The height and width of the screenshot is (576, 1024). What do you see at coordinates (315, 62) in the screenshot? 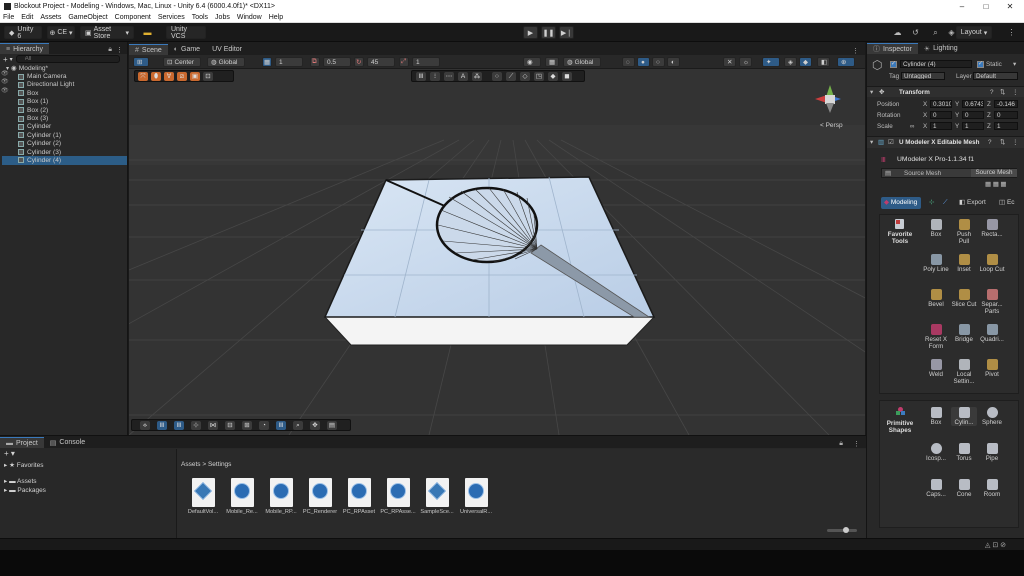
I see `increment-snap-icon: ⧉` at bounding box center [315, 62].